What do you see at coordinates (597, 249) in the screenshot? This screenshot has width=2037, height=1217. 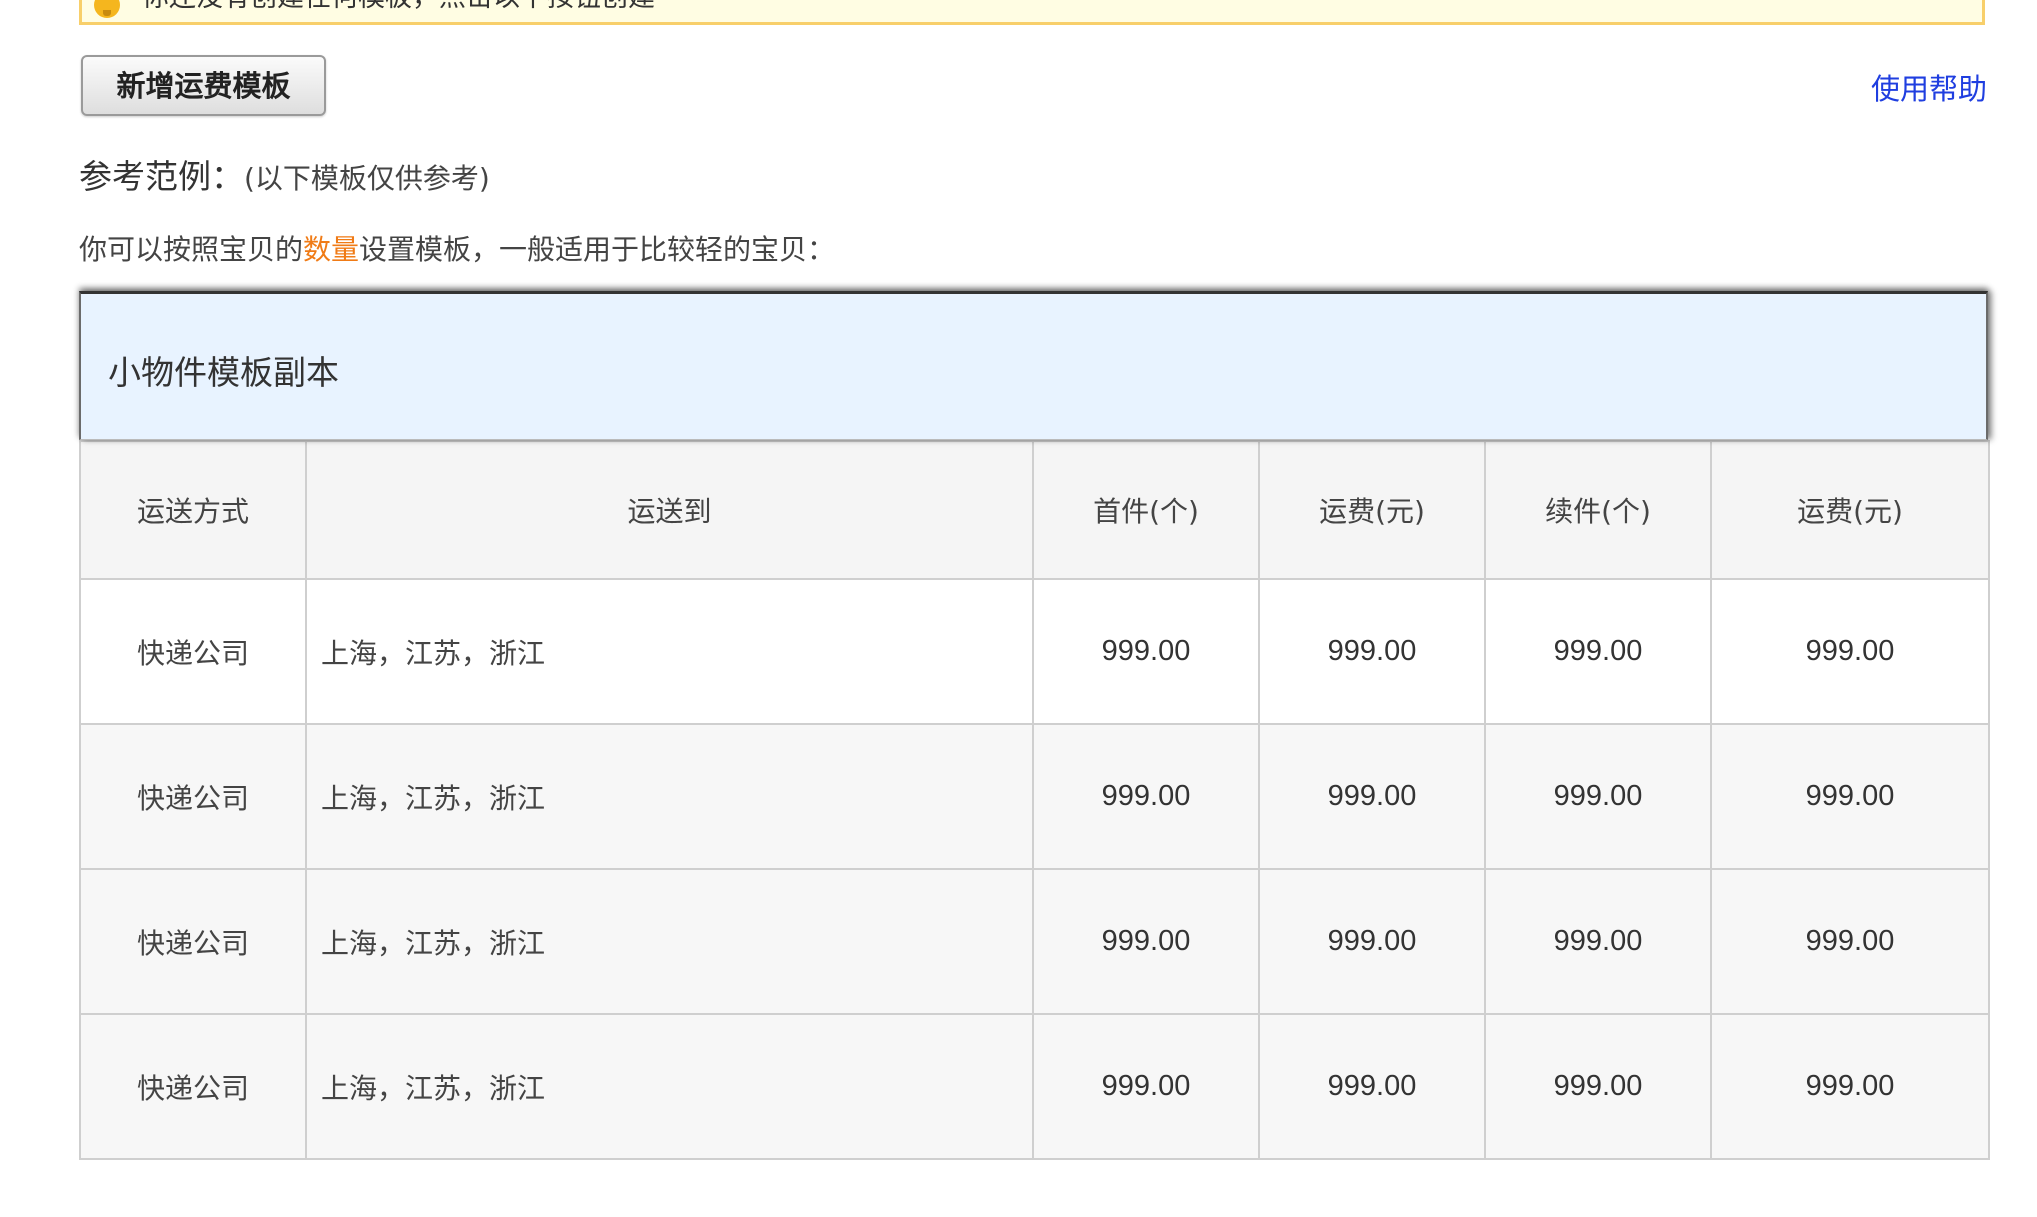 I see `description-text-after: 设置模板，一般适用于比较轻的宝贝：` at bounding box center [597, 249].